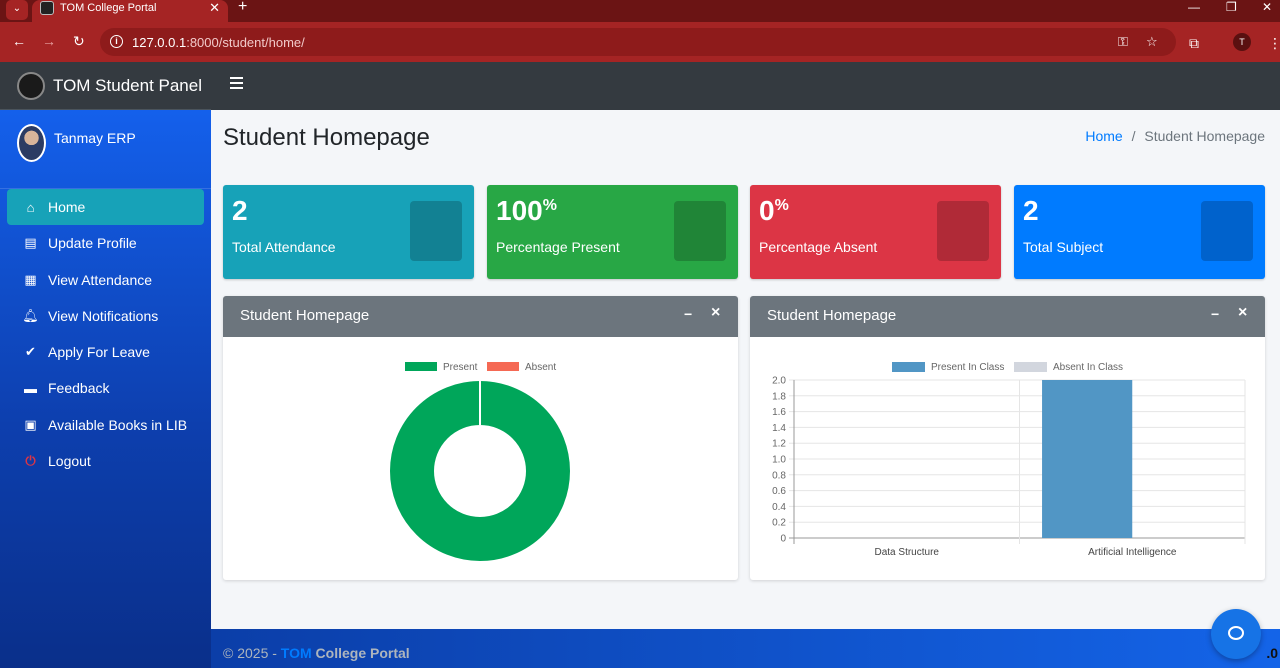 The height and width of the screenshot is (668, 1280). I want to click on key-icon: ⚿, so click(1123, 42).